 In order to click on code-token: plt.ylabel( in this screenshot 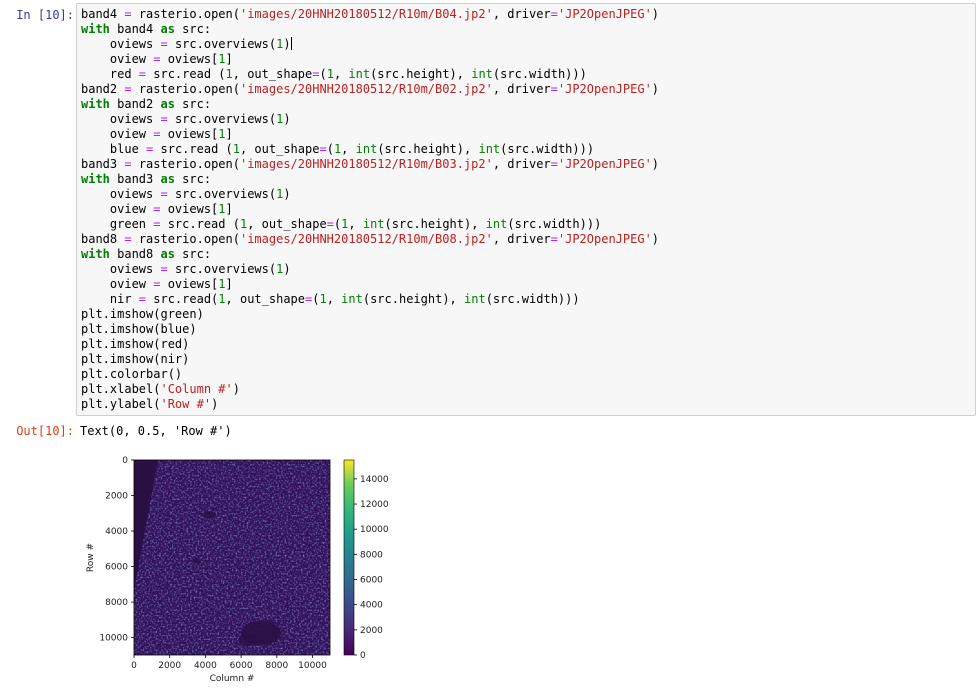, I will do `click(121, 404)`.